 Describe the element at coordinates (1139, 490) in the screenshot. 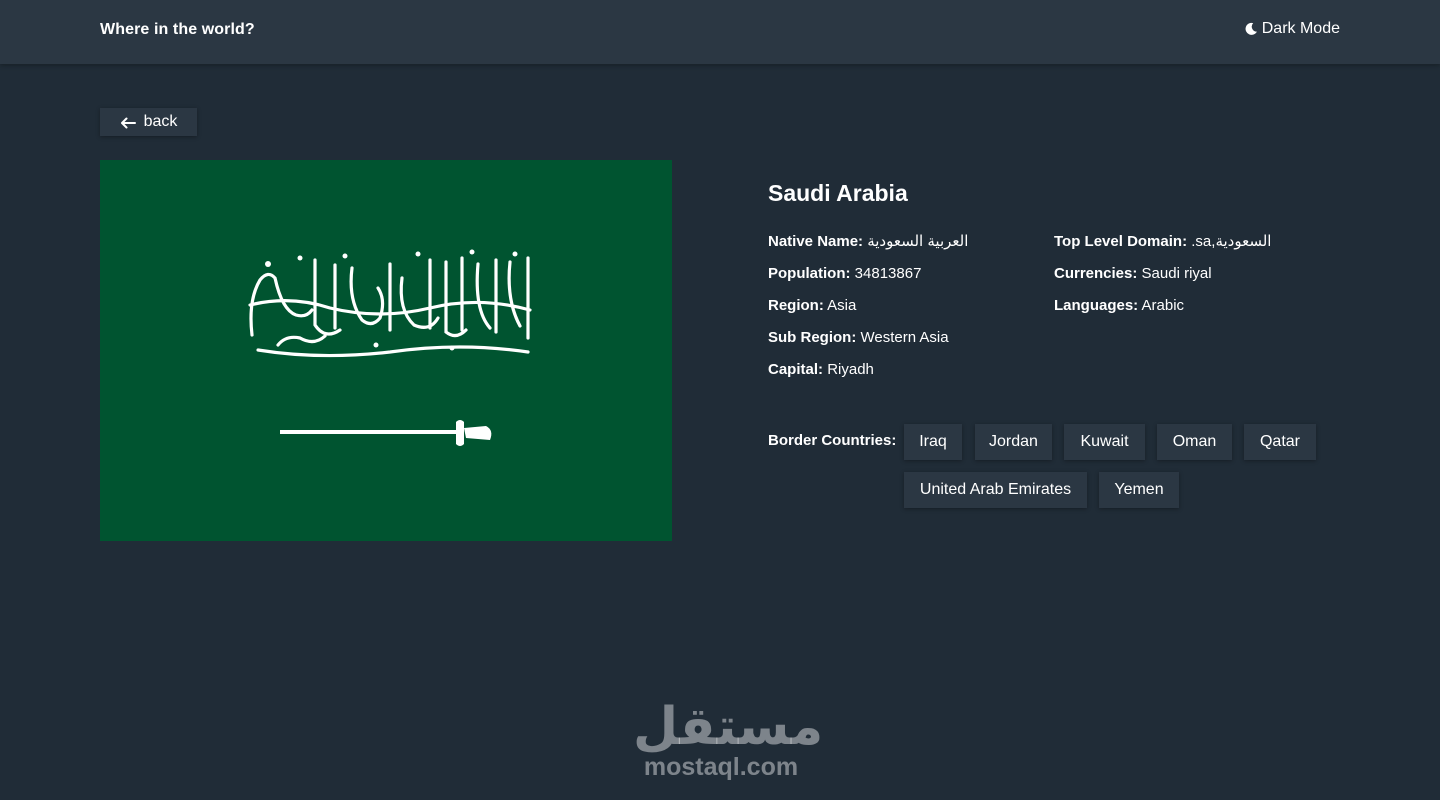

I see `border-country-chip: Yemen` at that location.